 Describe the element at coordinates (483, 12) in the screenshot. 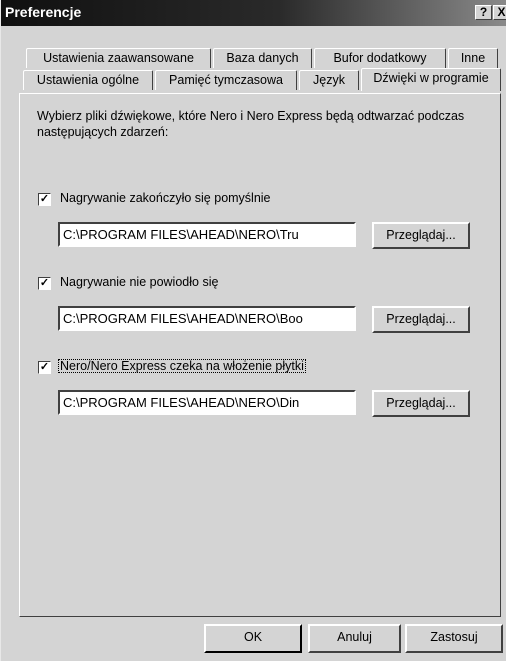

I see `help-button: ?` at that location.